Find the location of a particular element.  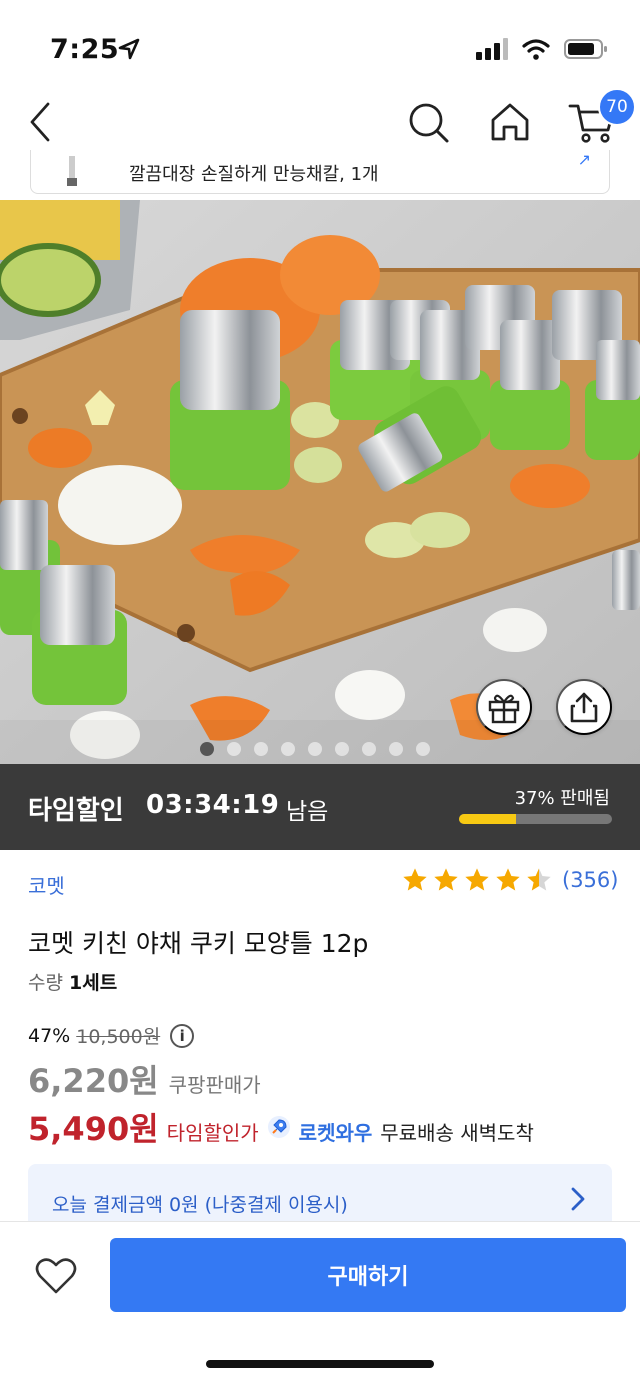

quantity: 수량 1세트 is located at coordinates (72, 981).